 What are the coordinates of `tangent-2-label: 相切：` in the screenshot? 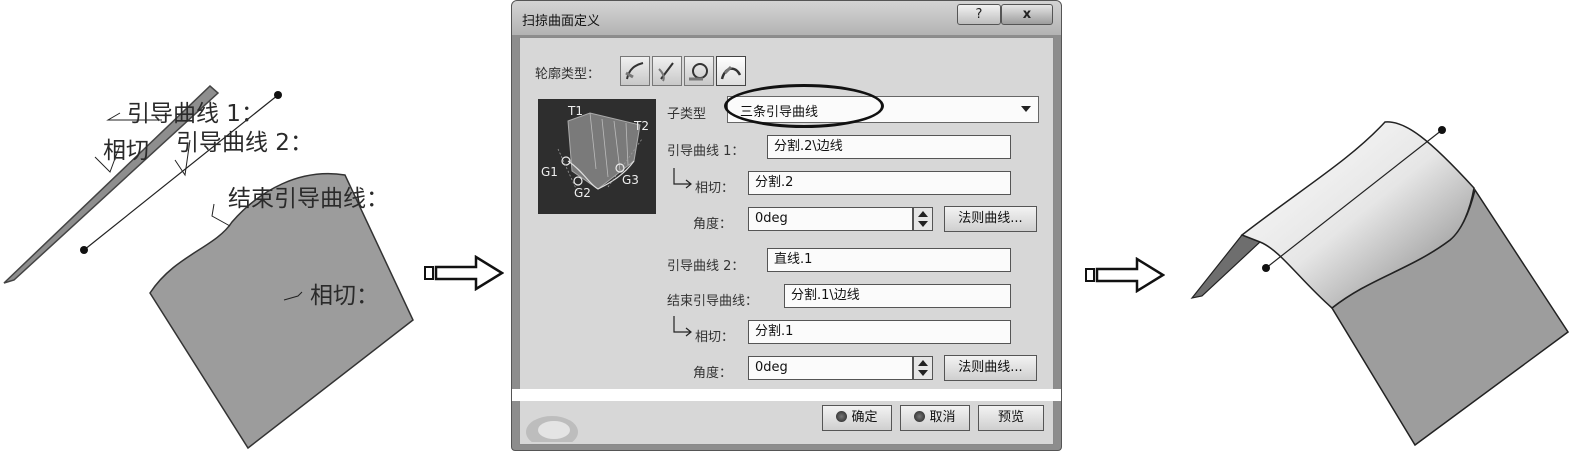 It's located at (715, 337).